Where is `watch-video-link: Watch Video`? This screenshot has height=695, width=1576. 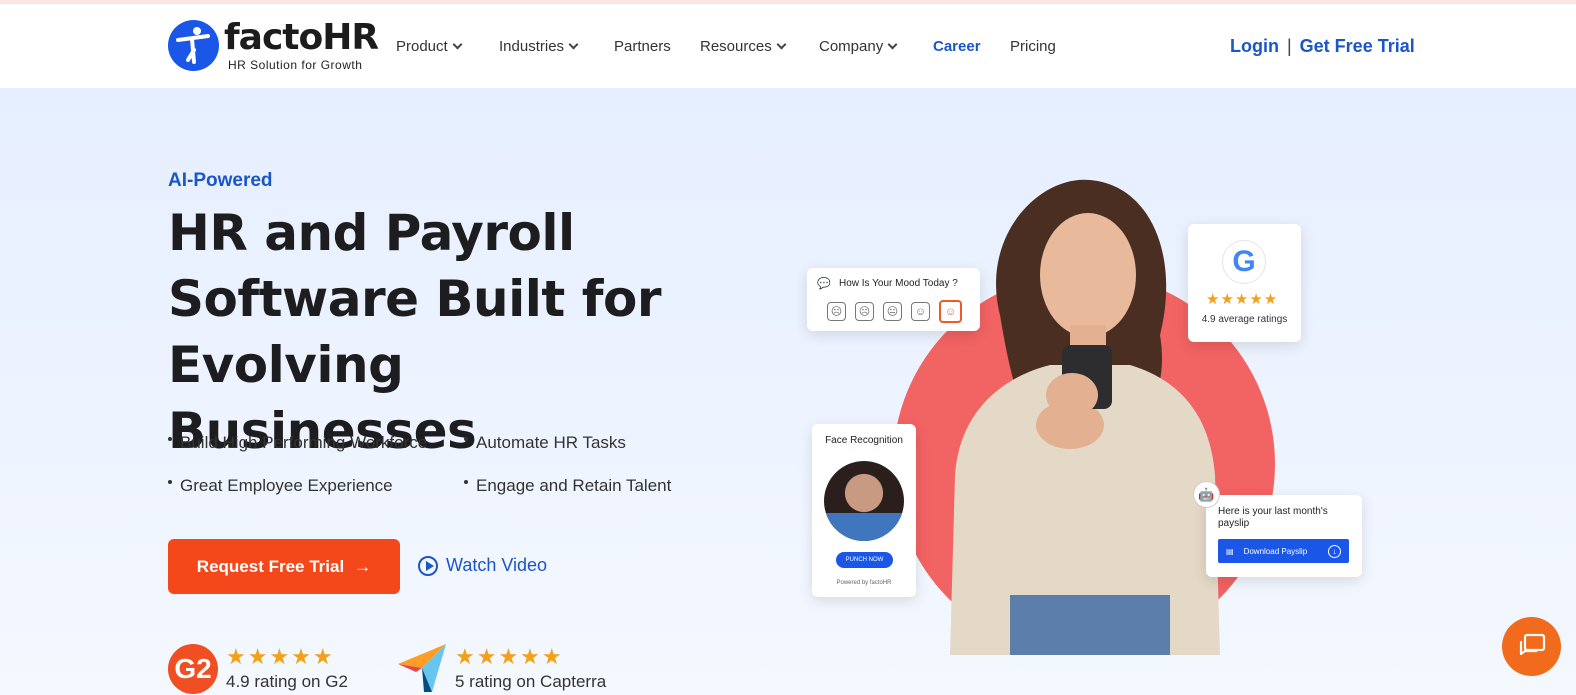 watch-video-link: Watch Video is located at coordinates (482, 565).